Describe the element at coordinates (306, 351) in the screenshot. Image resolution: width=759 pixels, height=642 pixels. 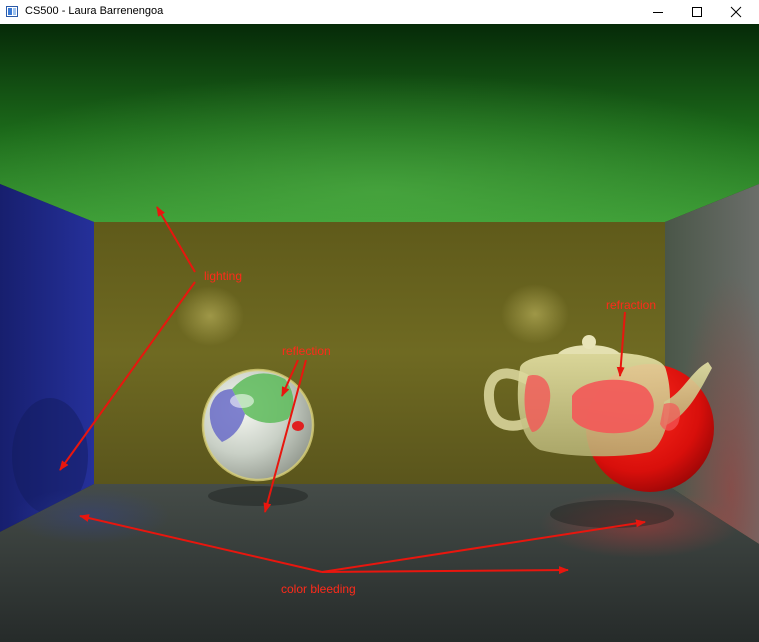
I see `label-reflection: reflection` at that location.